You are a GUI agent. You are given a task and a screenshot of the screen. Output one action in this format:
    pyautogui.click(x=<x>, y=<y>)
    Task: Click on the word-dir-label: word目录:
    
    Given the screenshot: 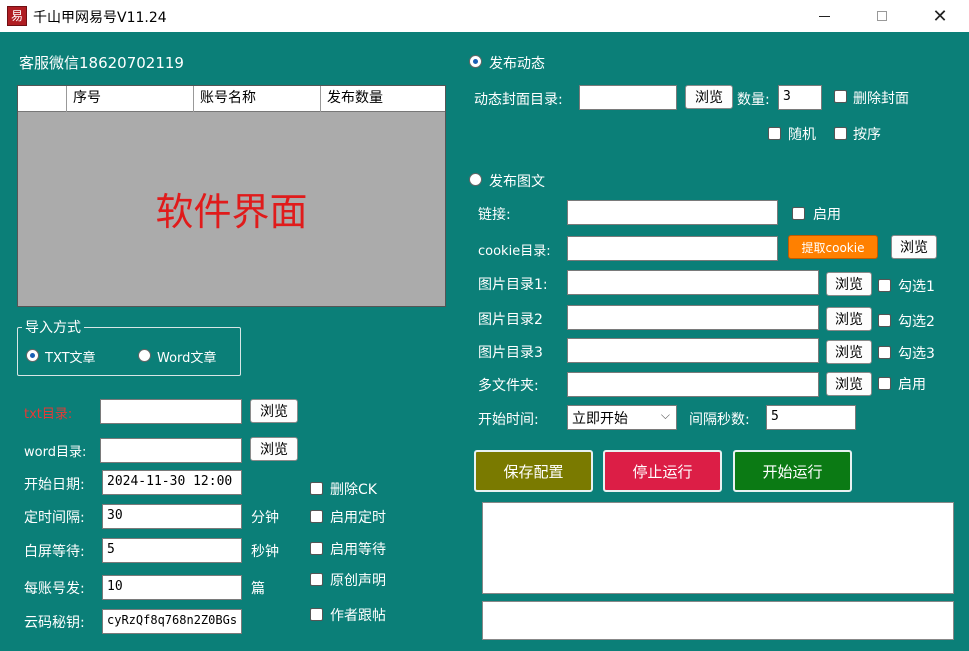 What is the action you would take?
    pyautogui.click(x=55, y=452)
    